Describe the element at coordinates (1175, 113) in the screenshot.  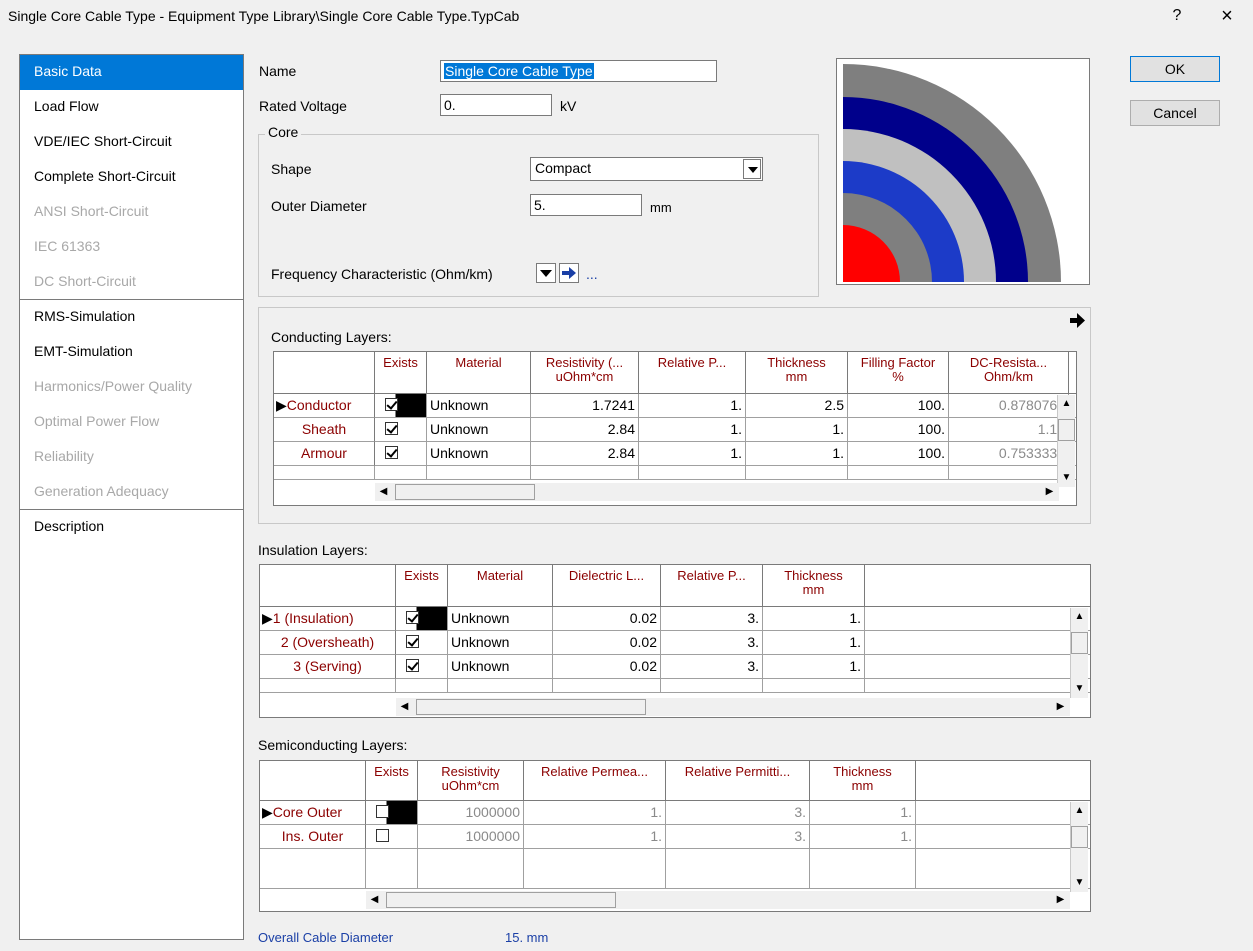
I see `cancel-button: Cancel` at that location.